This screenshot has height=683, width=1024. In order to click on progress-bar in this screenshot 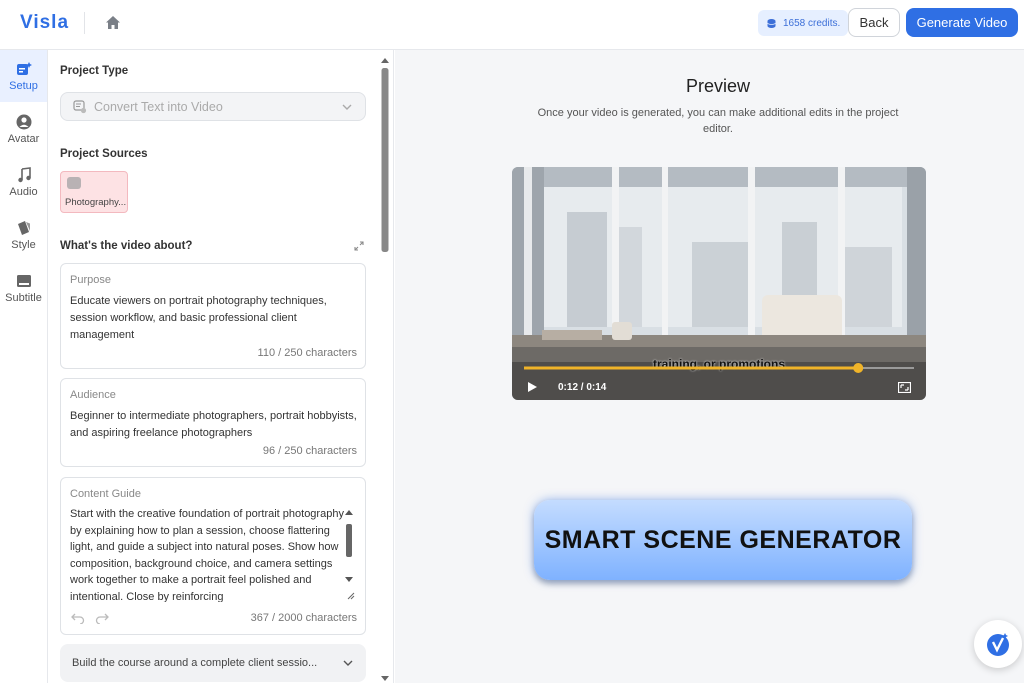, I will do `click(719, 368)`.